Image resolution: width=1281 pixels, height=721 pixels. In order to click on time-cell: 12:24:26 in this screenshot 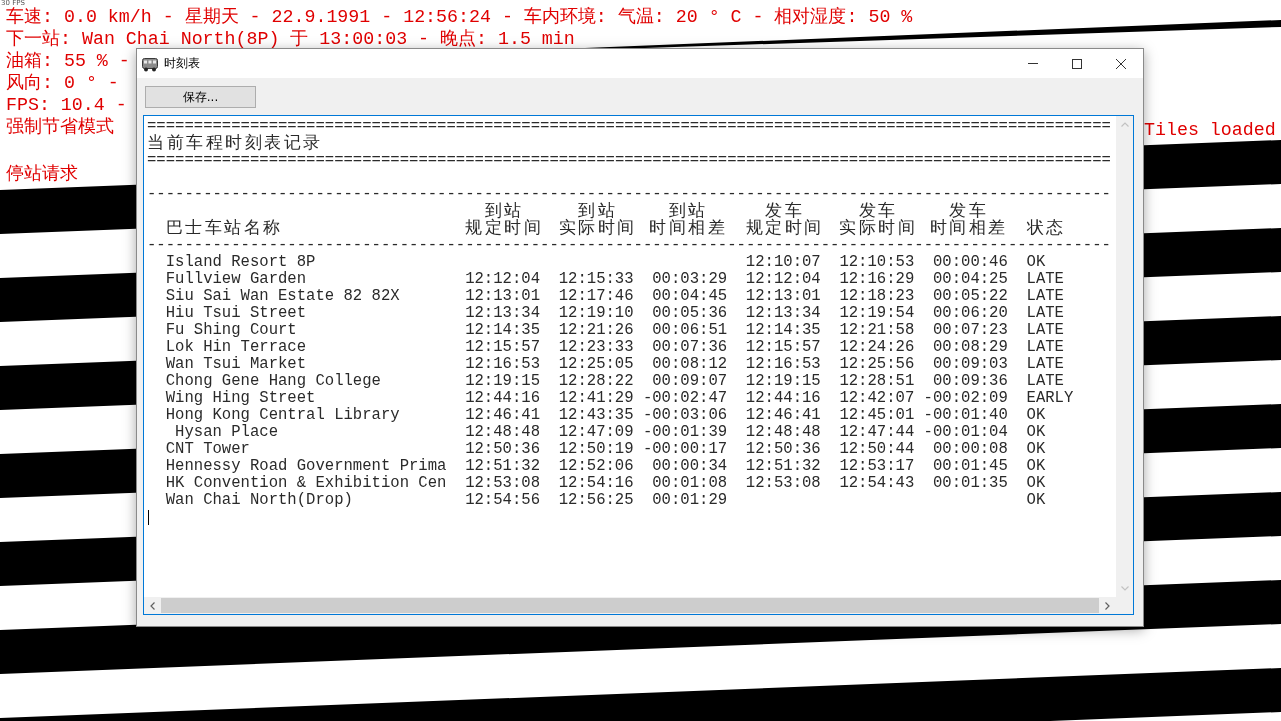, I will do `click(877, 347)`.